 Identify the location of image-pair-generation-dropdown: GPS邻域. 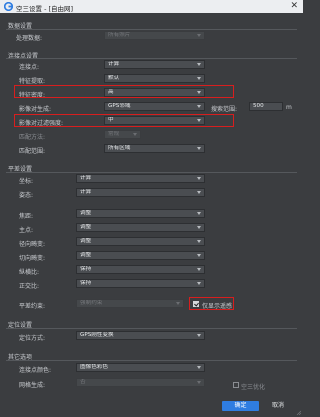
(154, 106).